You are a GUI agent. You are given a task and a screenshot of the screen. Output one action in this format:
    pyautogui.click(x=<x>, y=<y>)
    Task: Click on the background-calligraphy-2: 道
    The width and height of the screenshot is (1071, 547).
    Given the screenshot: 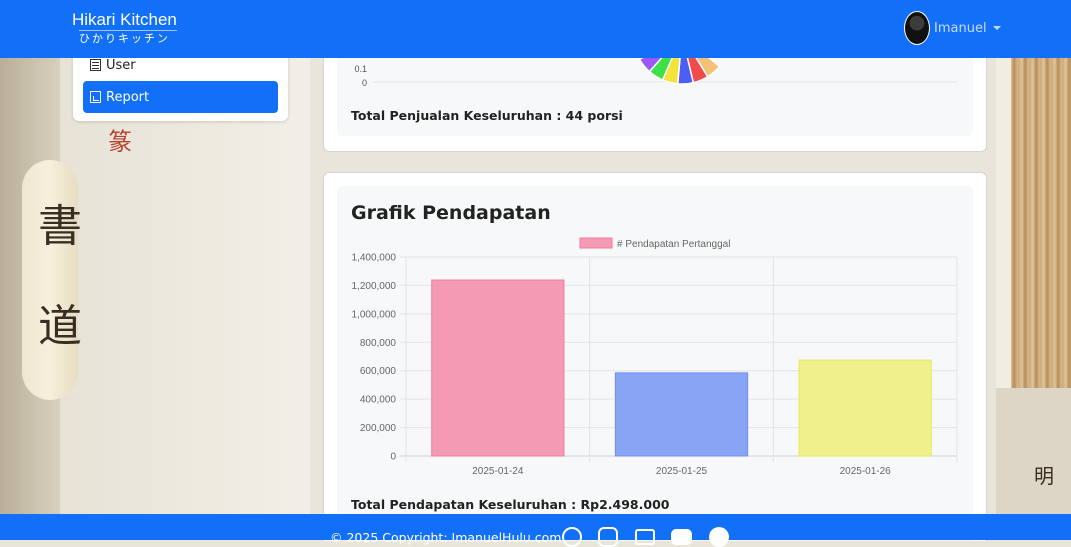 What is the action you would take?
    pyautogui.click(x=60, y=326)
    